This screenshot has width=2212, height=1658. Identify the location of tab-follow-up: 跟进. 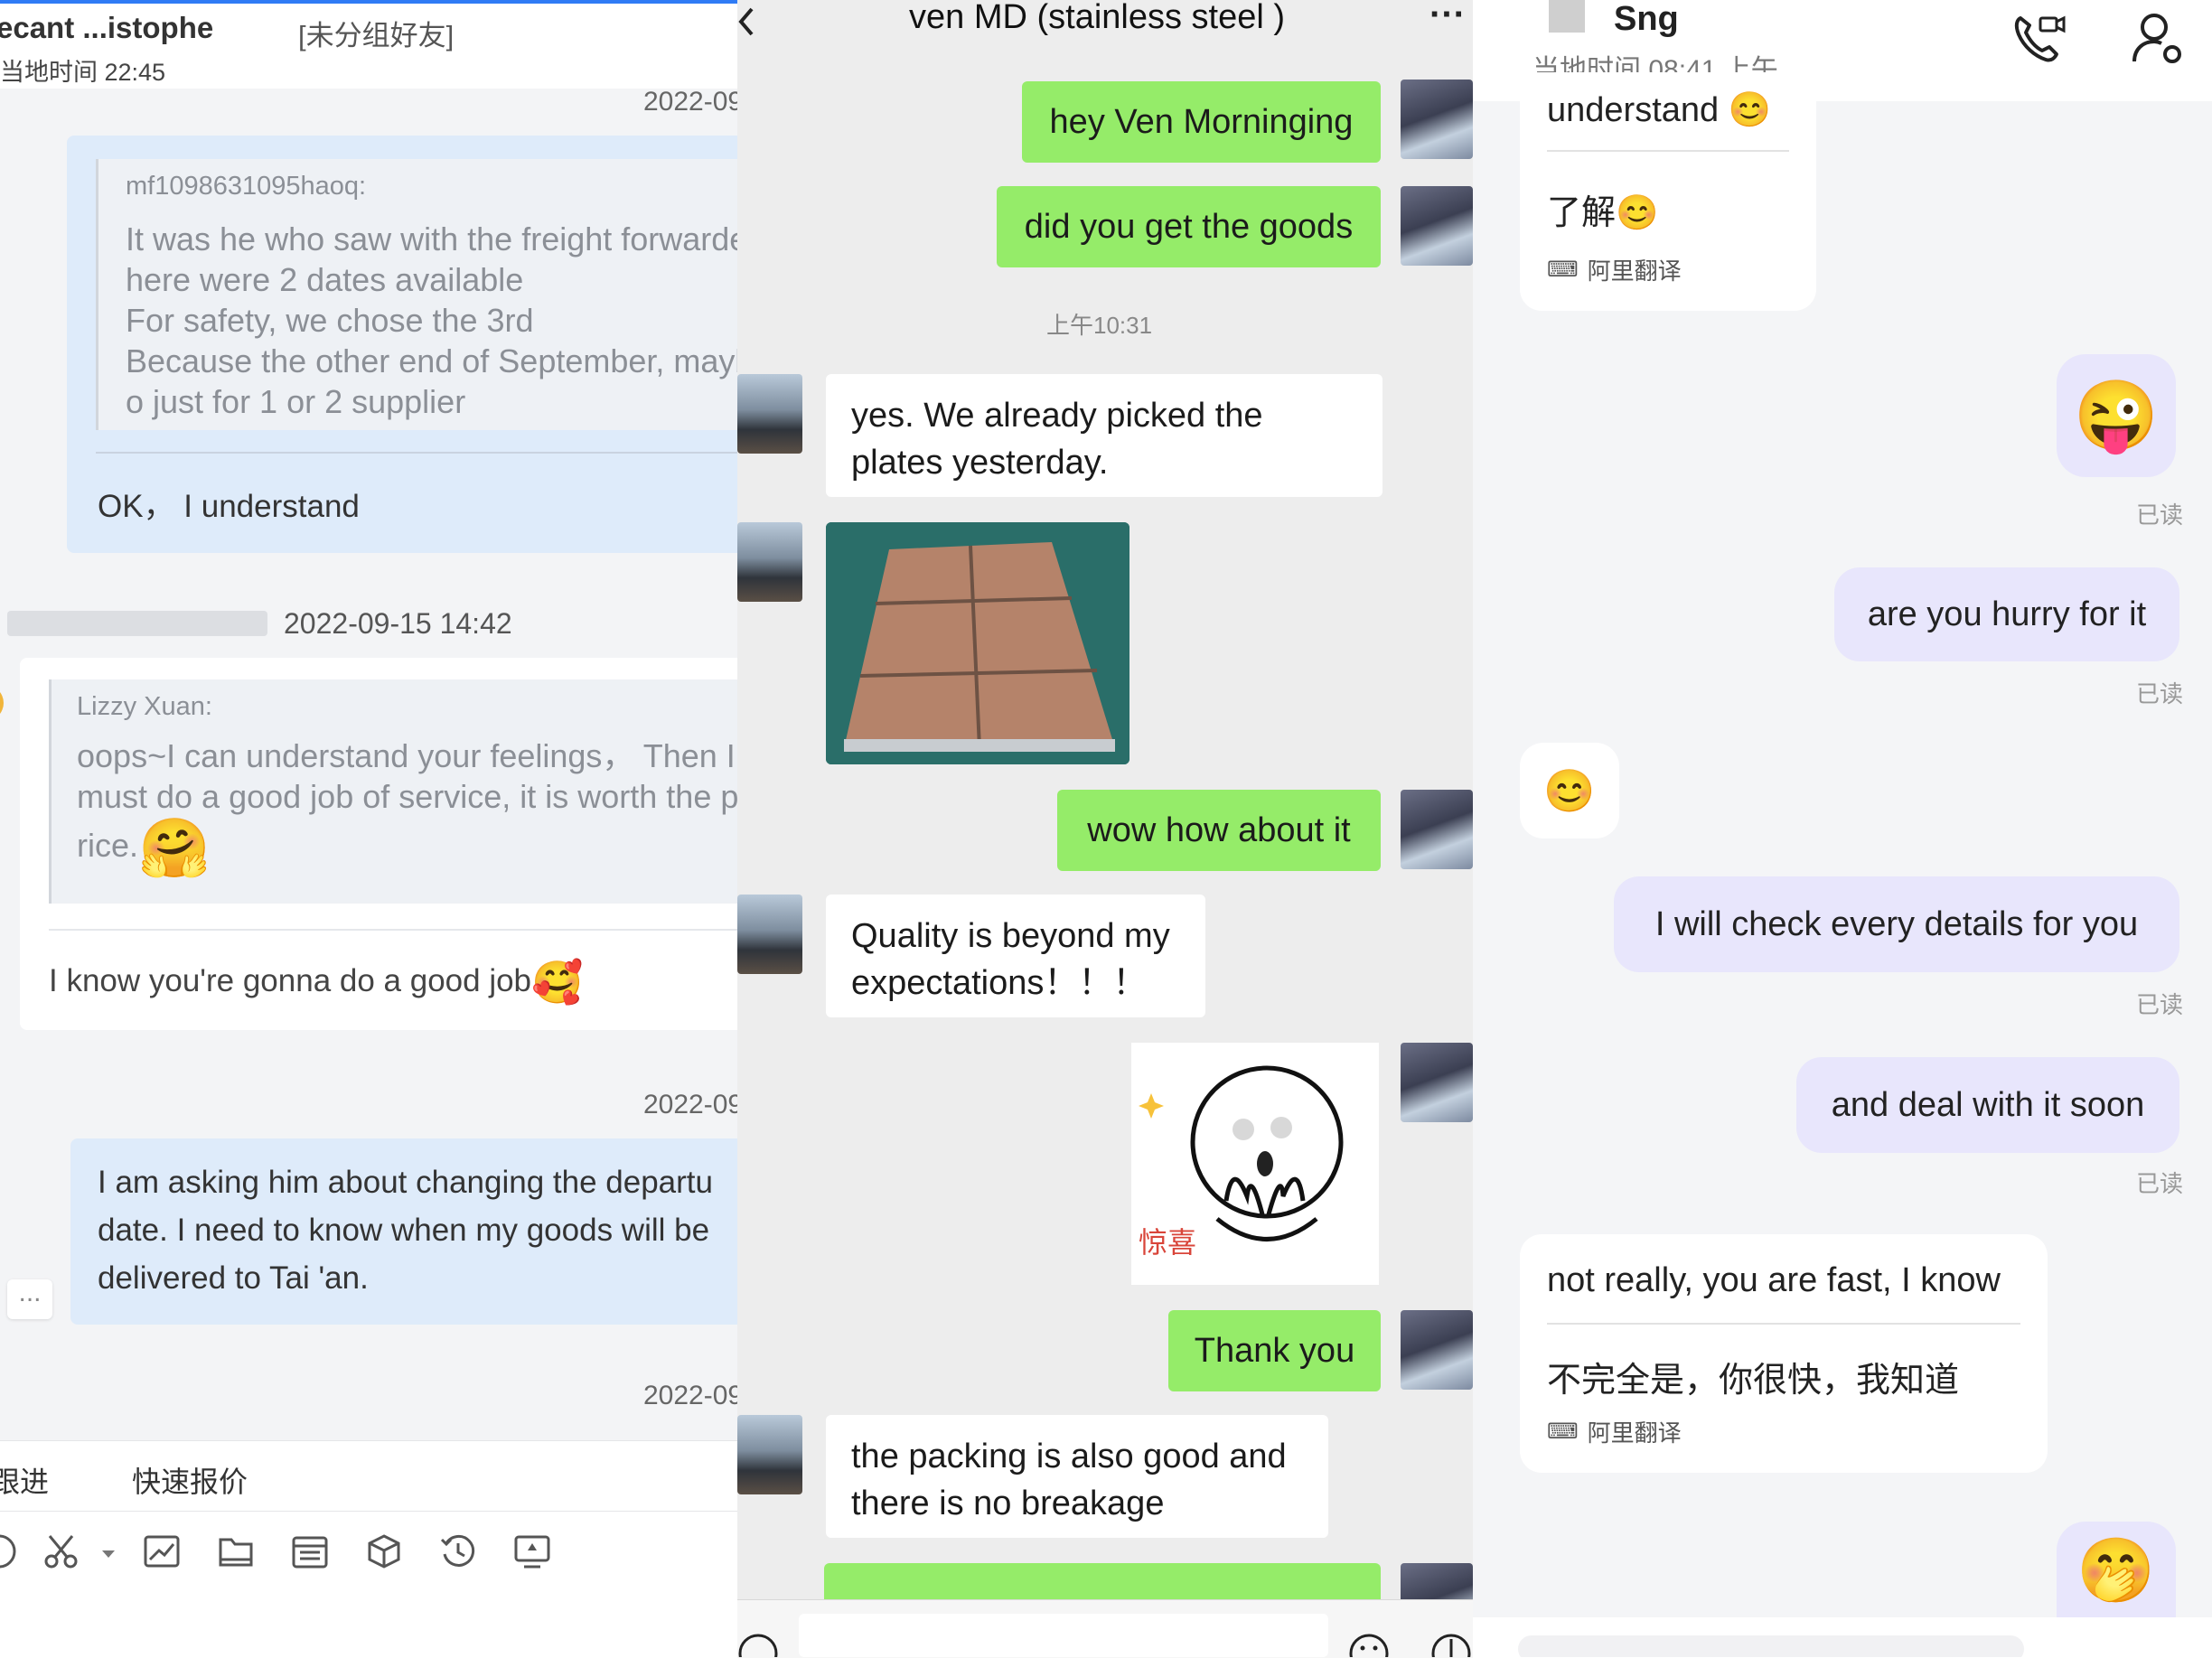
(24, 1480).